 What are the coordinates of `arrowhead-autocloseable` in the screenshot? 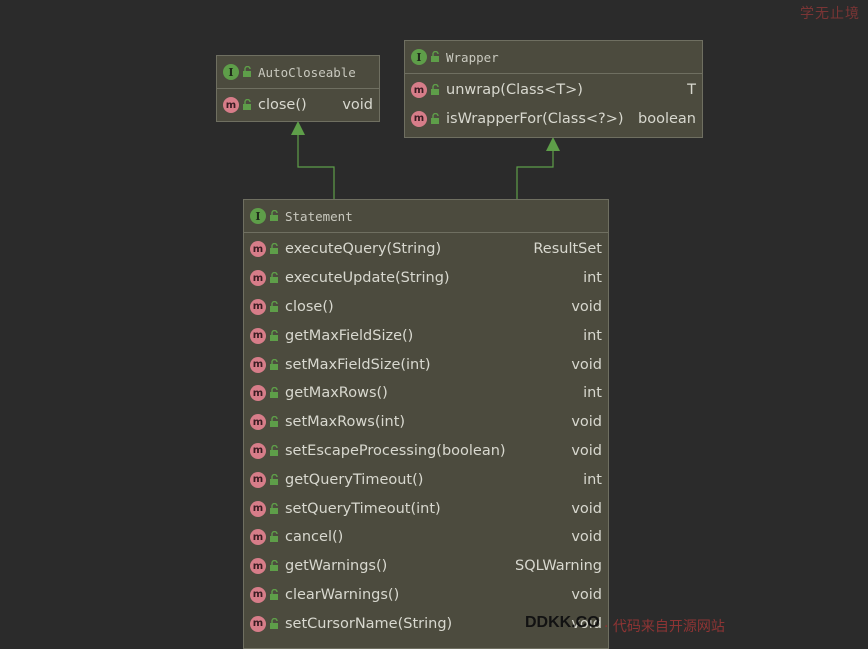 It's located at (298, 128).